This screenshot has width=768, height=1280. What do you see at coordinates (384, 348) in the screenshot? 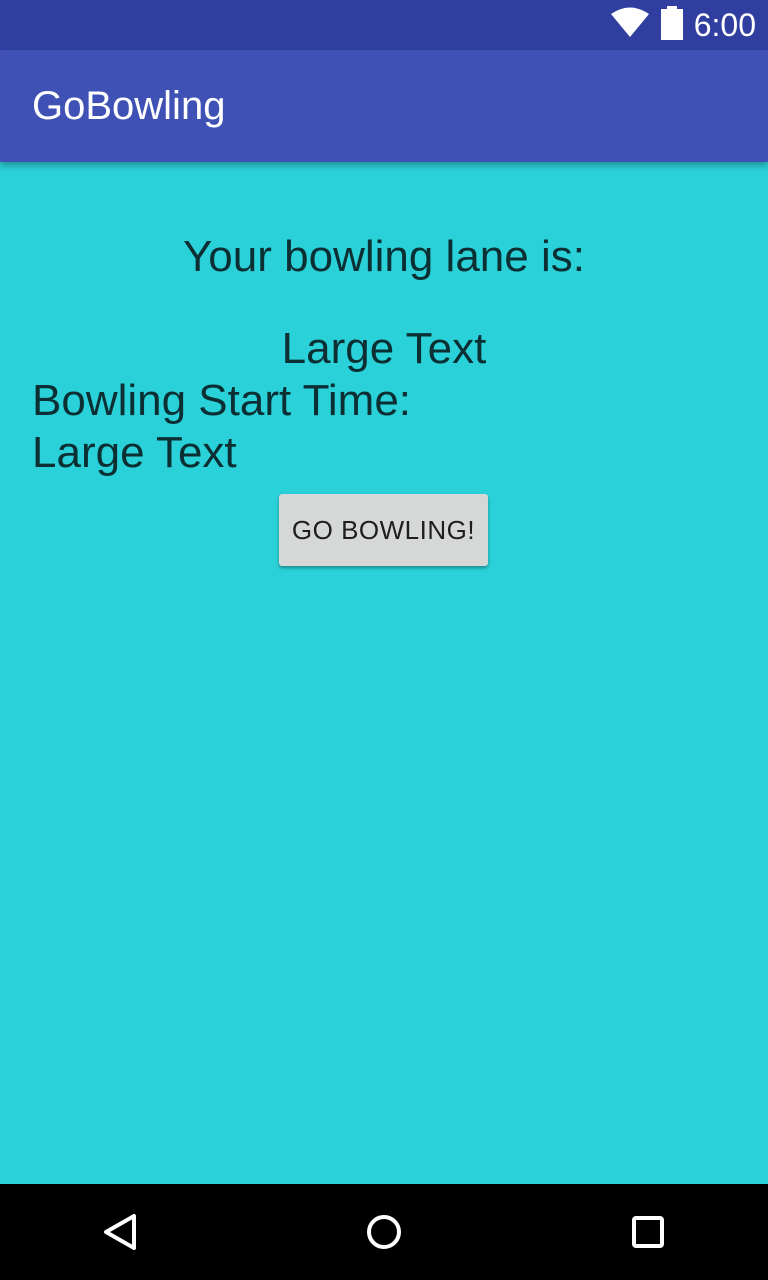
I see `lane-value: Large Text` at bounding box center [384, 348].